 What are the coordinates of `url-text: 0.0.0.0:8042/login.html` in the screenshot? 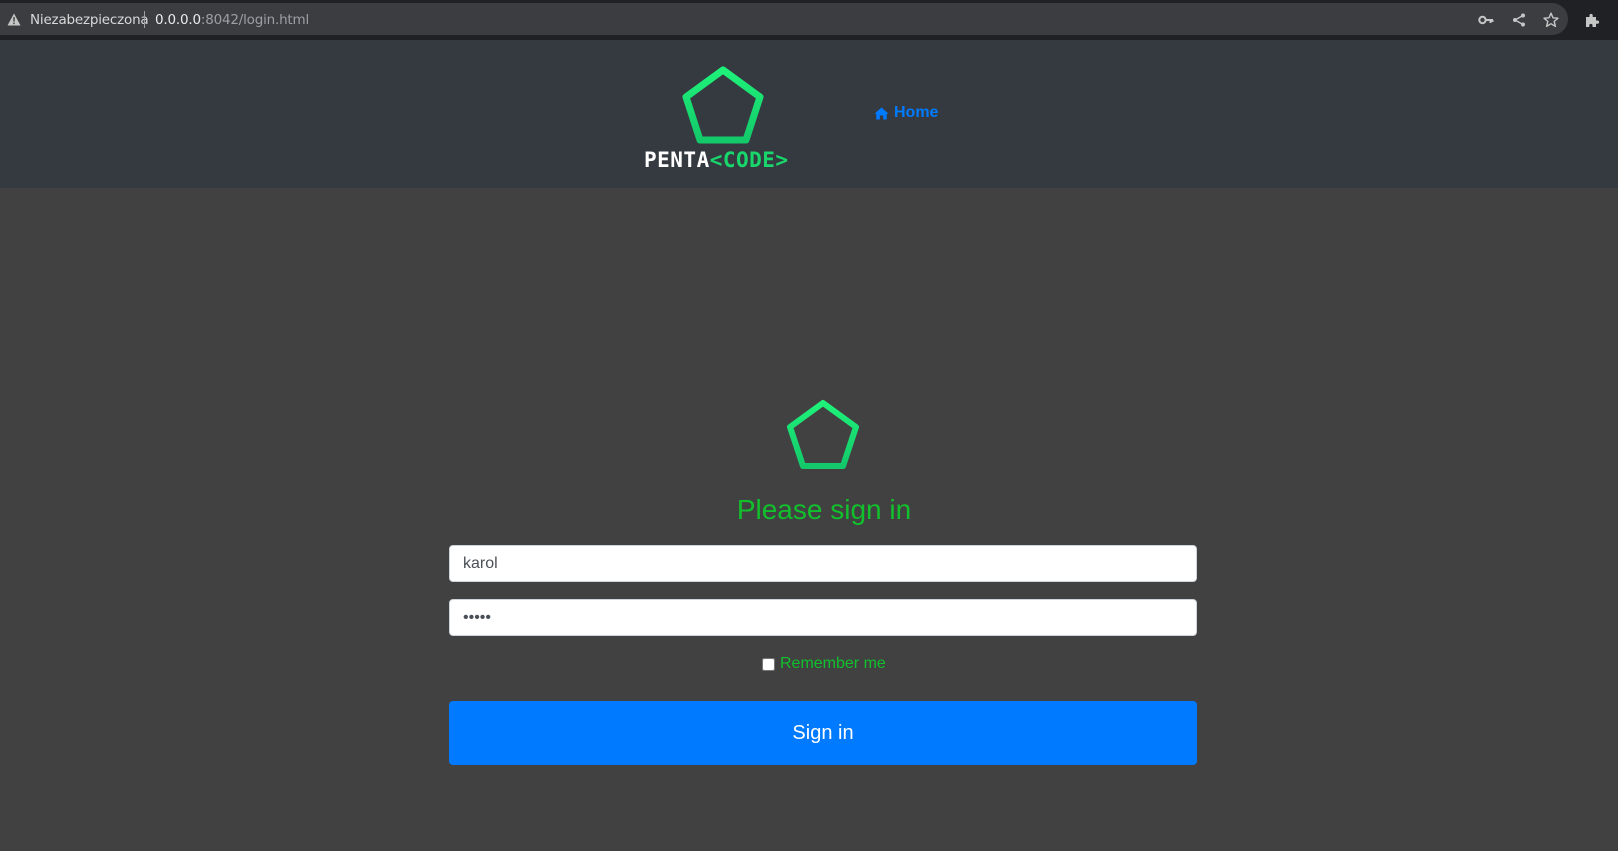 It's located at (232, 20).